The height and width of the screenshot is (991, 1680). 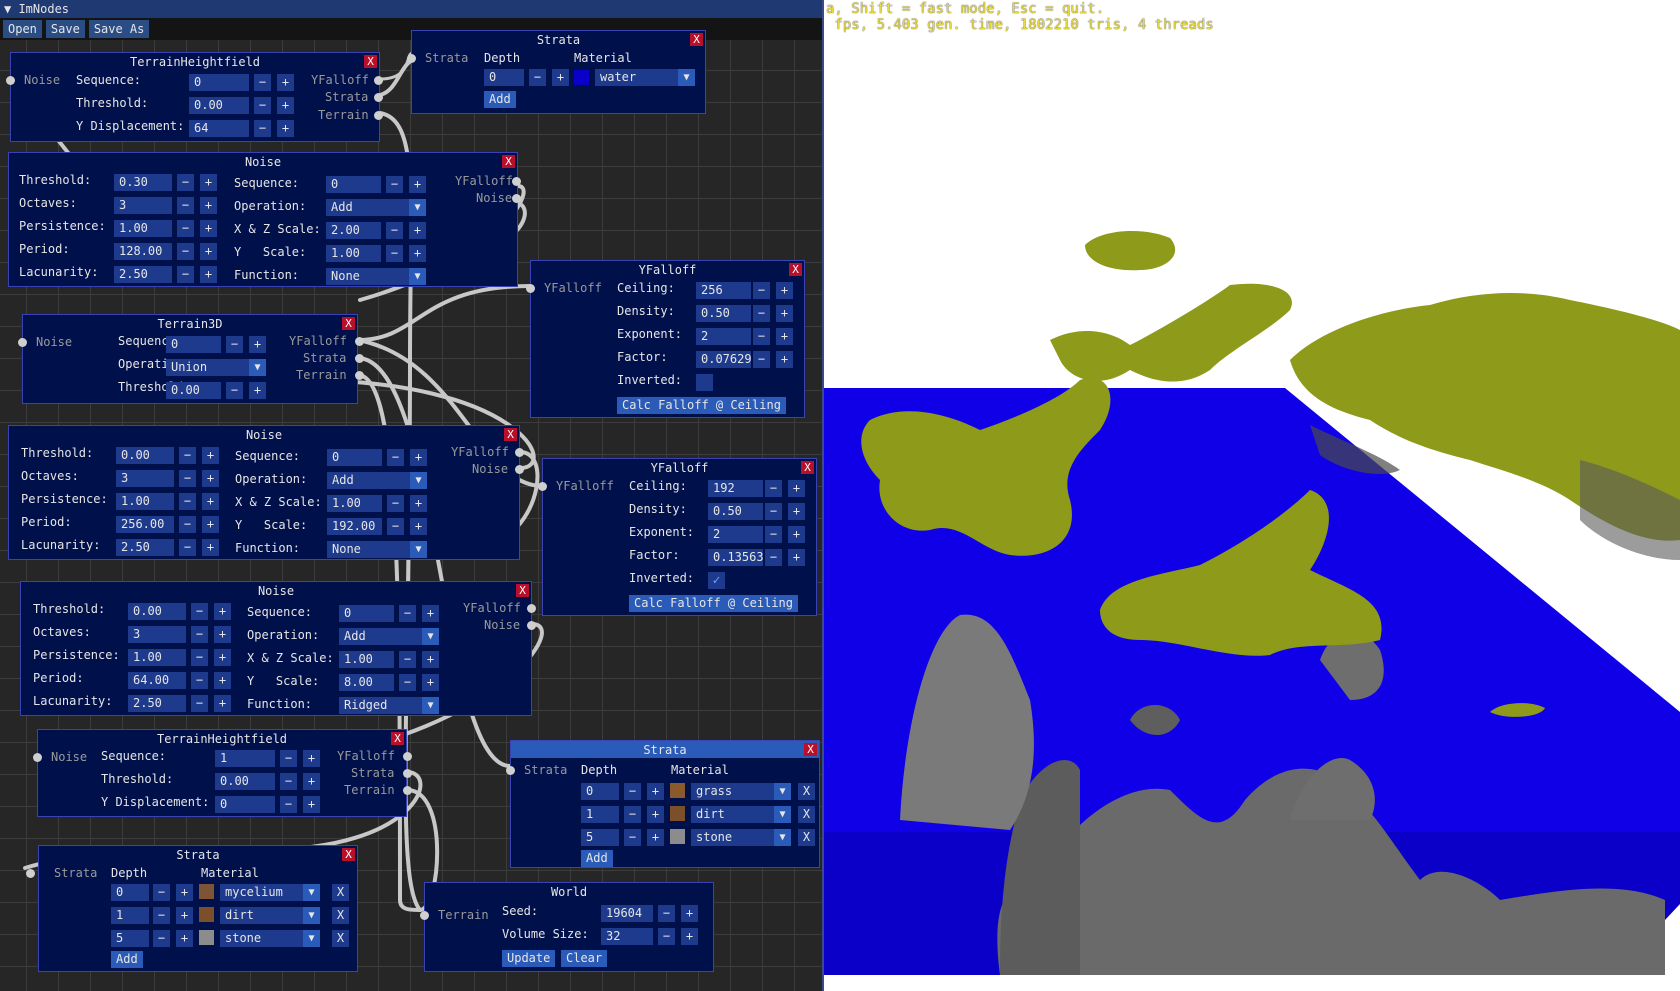 I want to click on inverted-checkbox: ✓, so click(x=716, y=580).